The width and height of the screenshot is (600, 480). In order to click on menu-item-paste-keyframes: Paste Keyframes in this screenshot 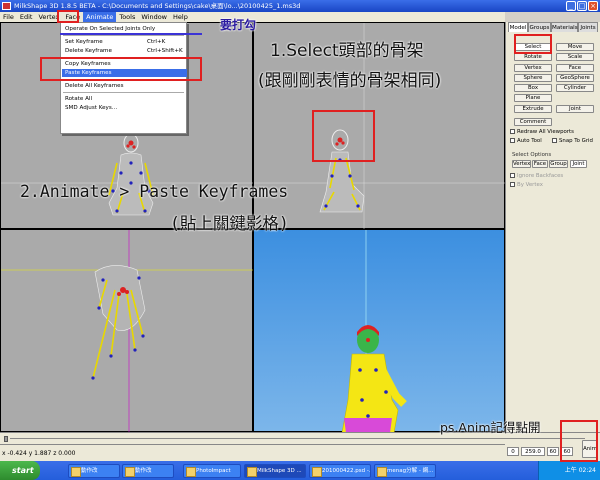, I will do `click(124, 73)`.